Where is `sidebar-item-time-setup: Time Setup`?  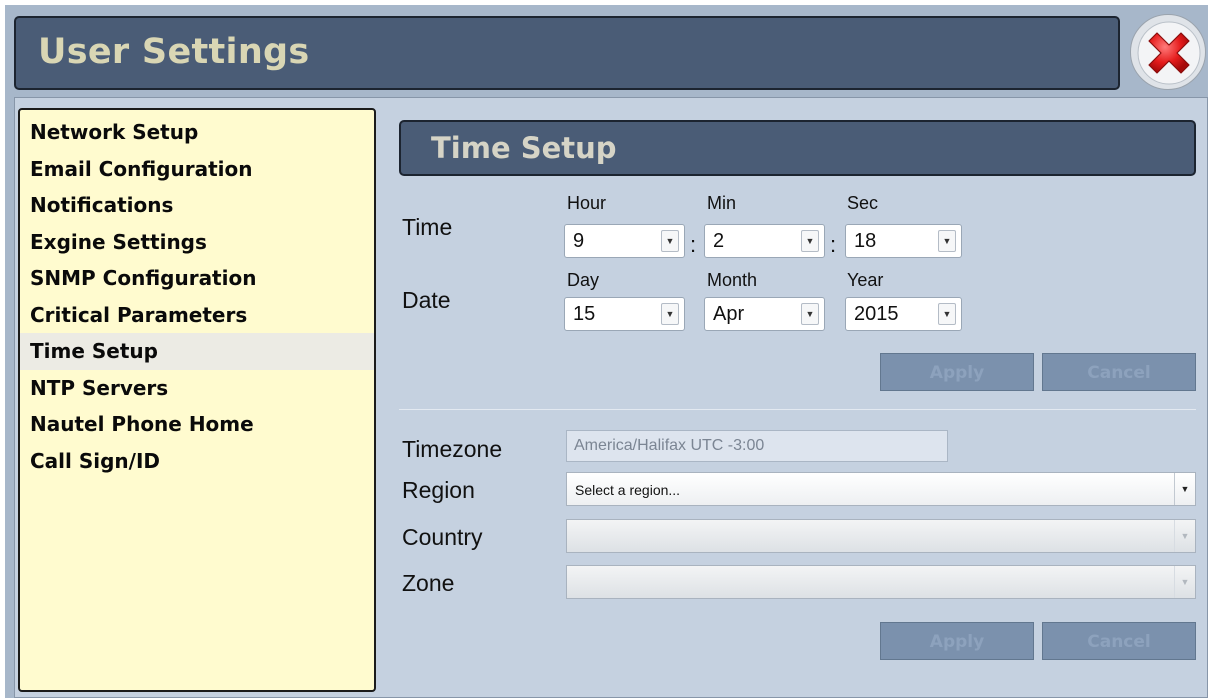 sidebar-item-time-setup: Time Setup is located at coordinates (197, 351).